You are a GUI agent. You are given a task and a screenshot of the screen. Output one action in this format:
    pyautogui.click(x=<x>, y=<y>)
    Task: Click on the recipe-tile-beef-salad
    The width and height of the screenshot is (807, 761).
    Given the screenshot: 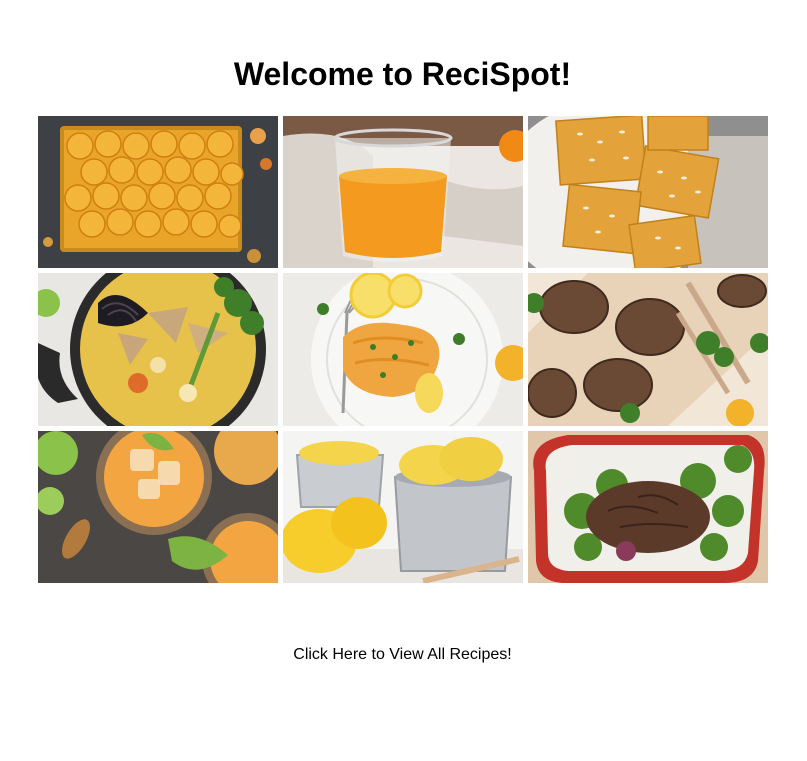 What is the action you would take?
    pyautogui.click(x=648, y=507)
    